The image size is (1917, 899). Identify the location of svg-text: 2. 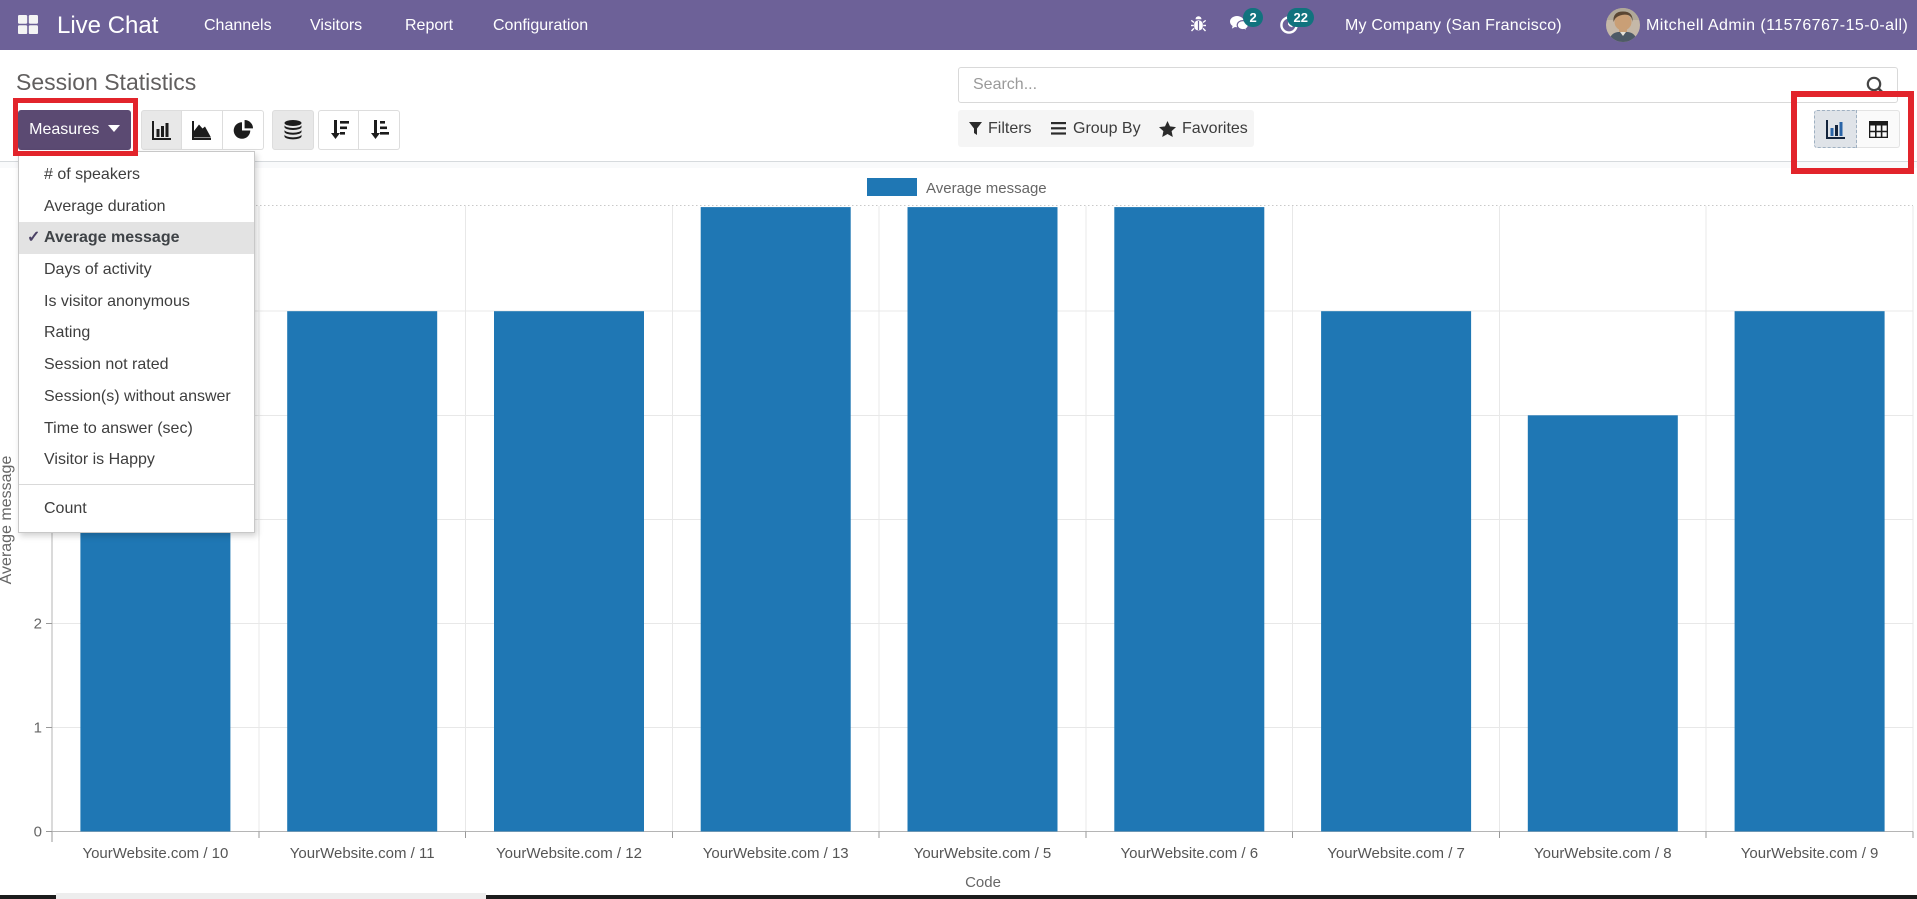
(38, 624).